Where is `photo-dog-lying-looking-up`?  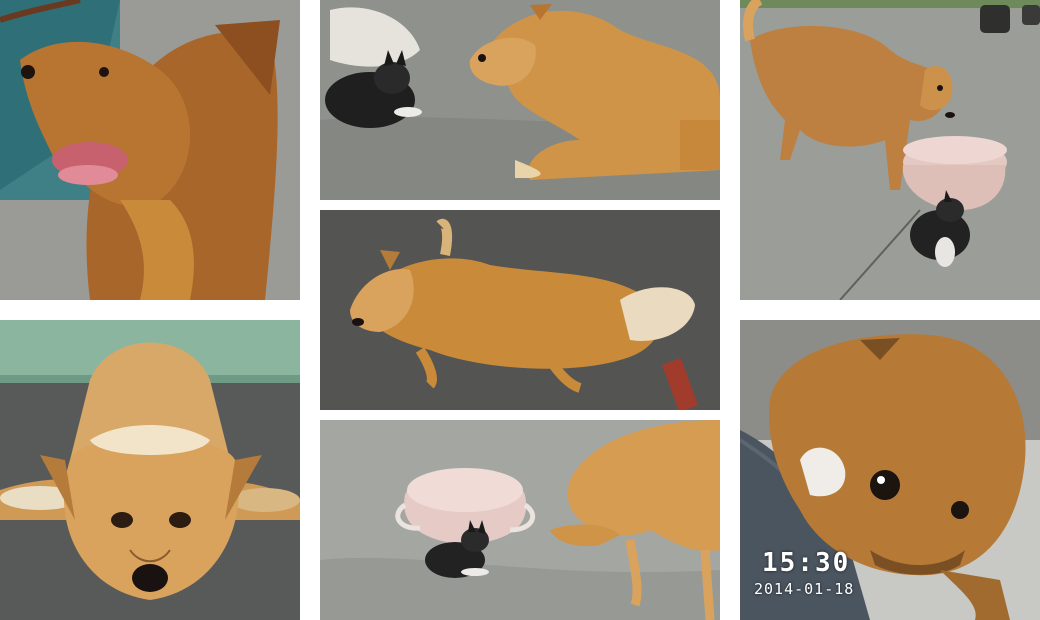
photo-dog-lying-looking-up is located at coordinates (150, 470).